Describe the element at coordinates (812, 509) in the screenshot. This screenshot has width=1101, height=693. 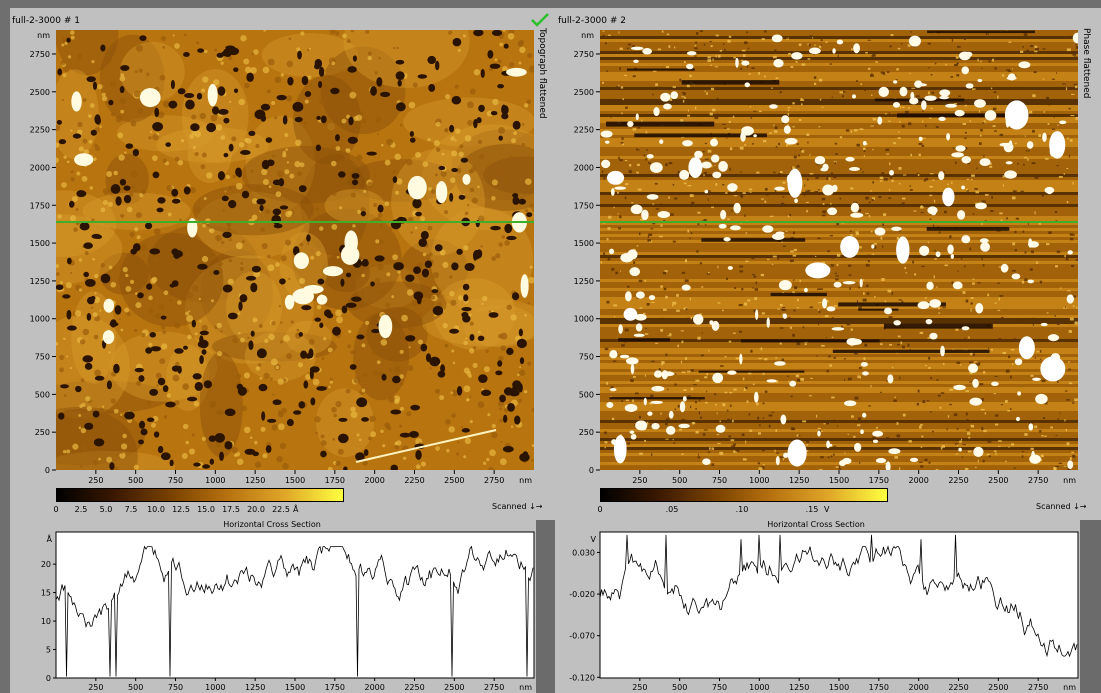
I see `scale-tick-label: .15` at that location.